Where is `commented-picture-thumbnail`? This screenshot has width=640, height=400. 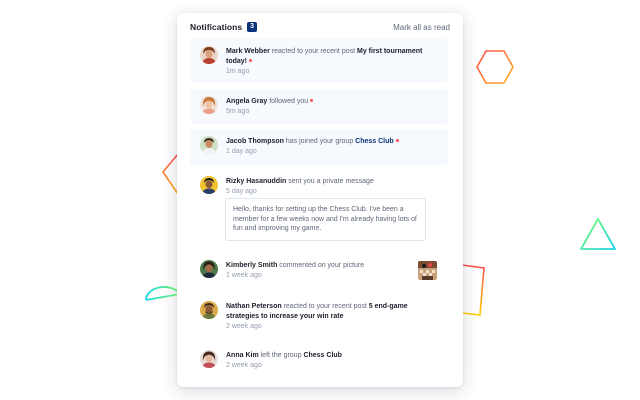
commented-picture-thumbnail is located at coordinates (427, 270).